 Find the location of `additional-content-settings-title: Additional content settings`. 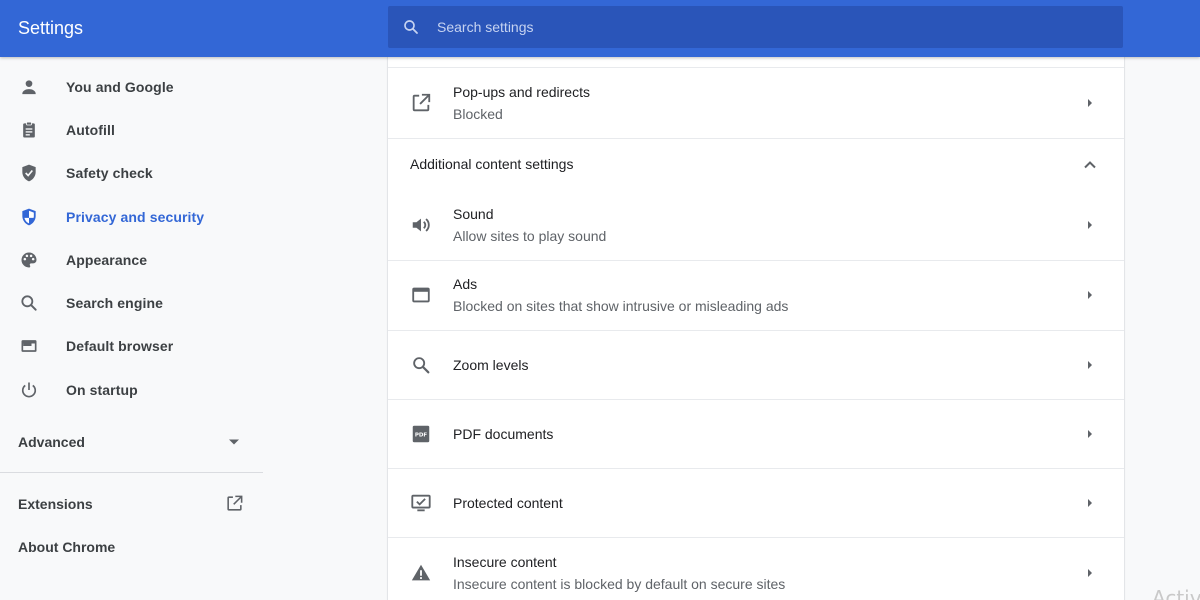

additional-content-settings-title: Additional content settings is located at coordinates (492, 164).